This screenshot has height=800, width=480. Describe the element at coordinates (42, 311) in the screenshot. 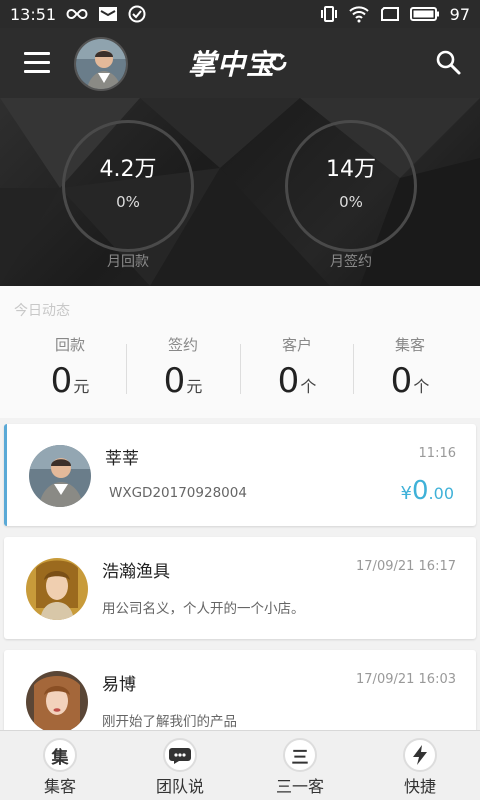

I see `today-title: 今日动态` at that location.